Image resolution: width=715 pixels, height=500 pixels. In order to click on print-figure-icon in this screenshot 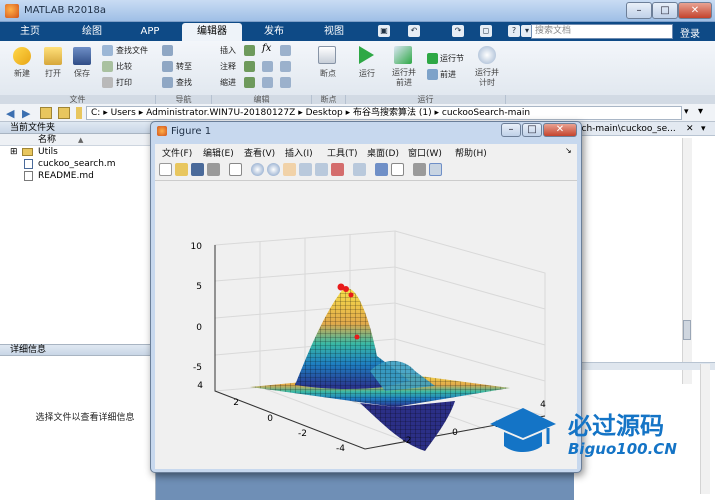, I will do `click(213, 169)`.